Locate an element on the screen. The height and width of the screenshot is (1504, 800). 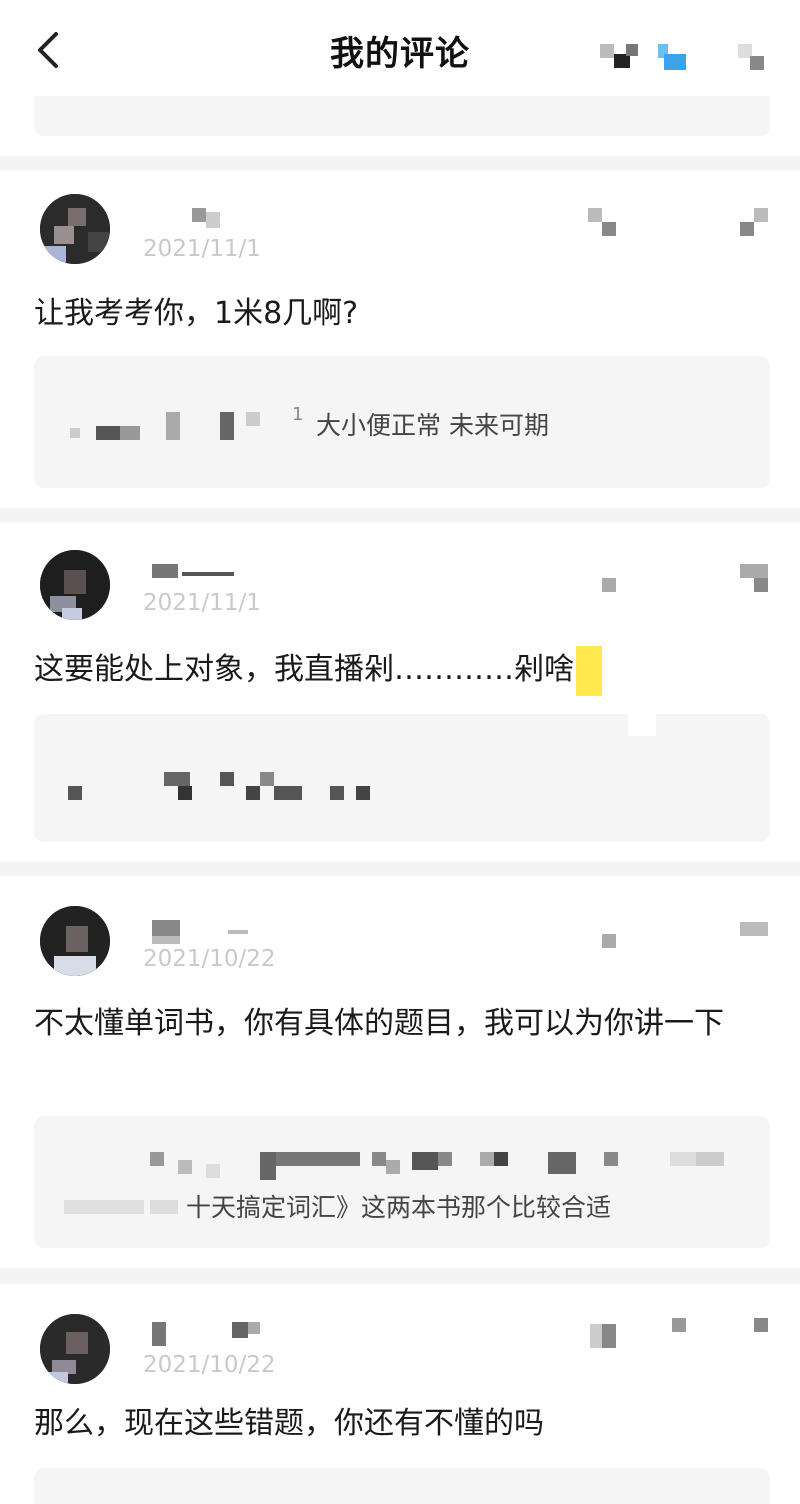
comment-text: 不太懂单词书，你有具体的题目，我可以为你讲一下 is located at coordinates (379, 1023).